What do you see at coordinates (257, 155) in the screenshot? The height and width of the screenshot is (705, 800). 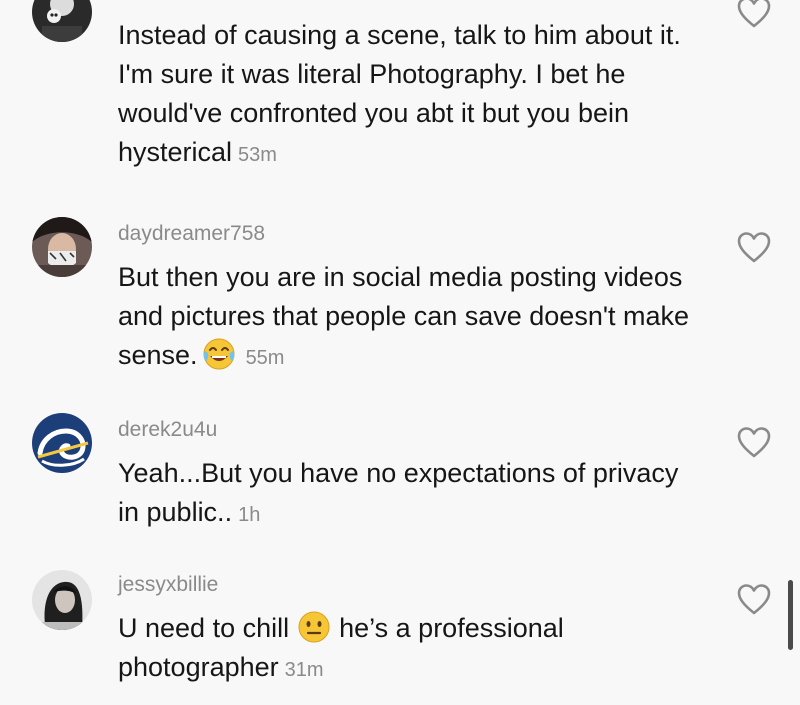 I see `comment-timestamp: 53m` at bounding box center [257, 155].